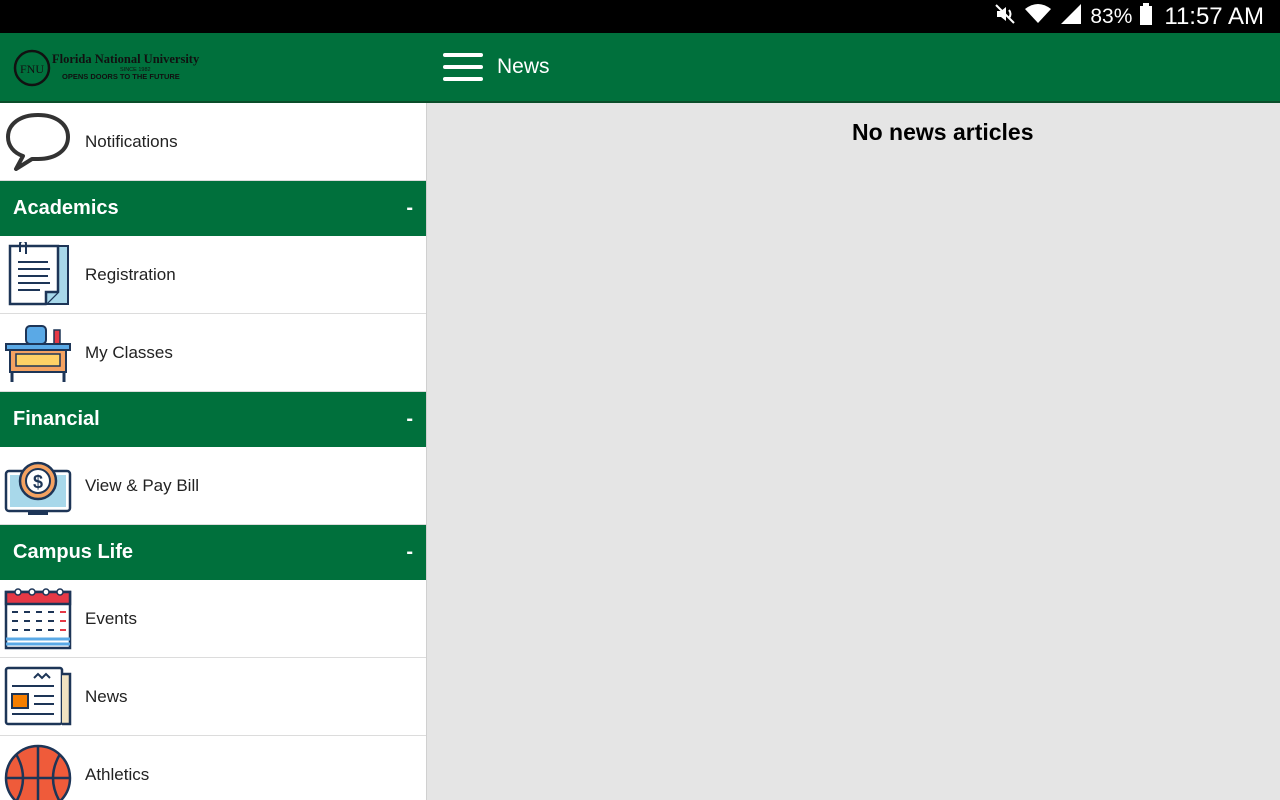 The width and height of the screenshot is (1280, 800). What do you see at coordinates (66, 208) in the screenshot?
I see `section-title: Academics` at bounding box center [66, 208].